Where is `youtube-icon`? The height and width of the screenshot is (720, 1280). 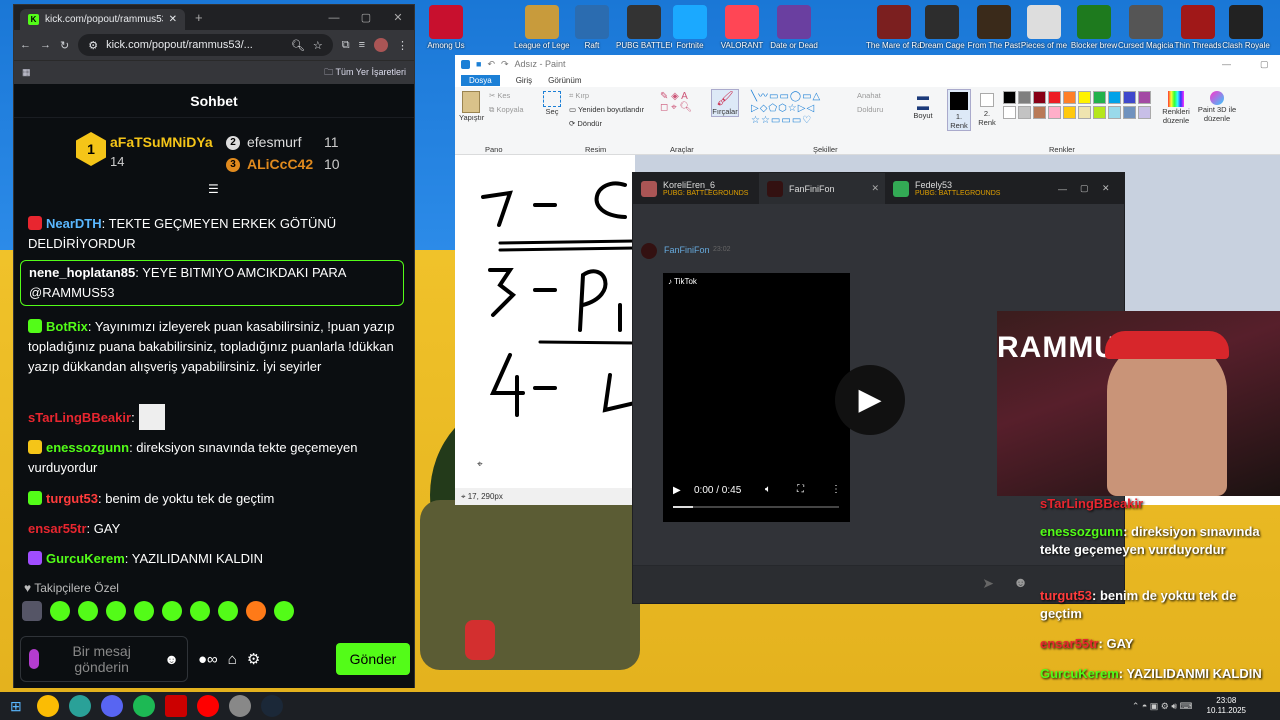
youtube-icon is located at coordinates (207, 706).